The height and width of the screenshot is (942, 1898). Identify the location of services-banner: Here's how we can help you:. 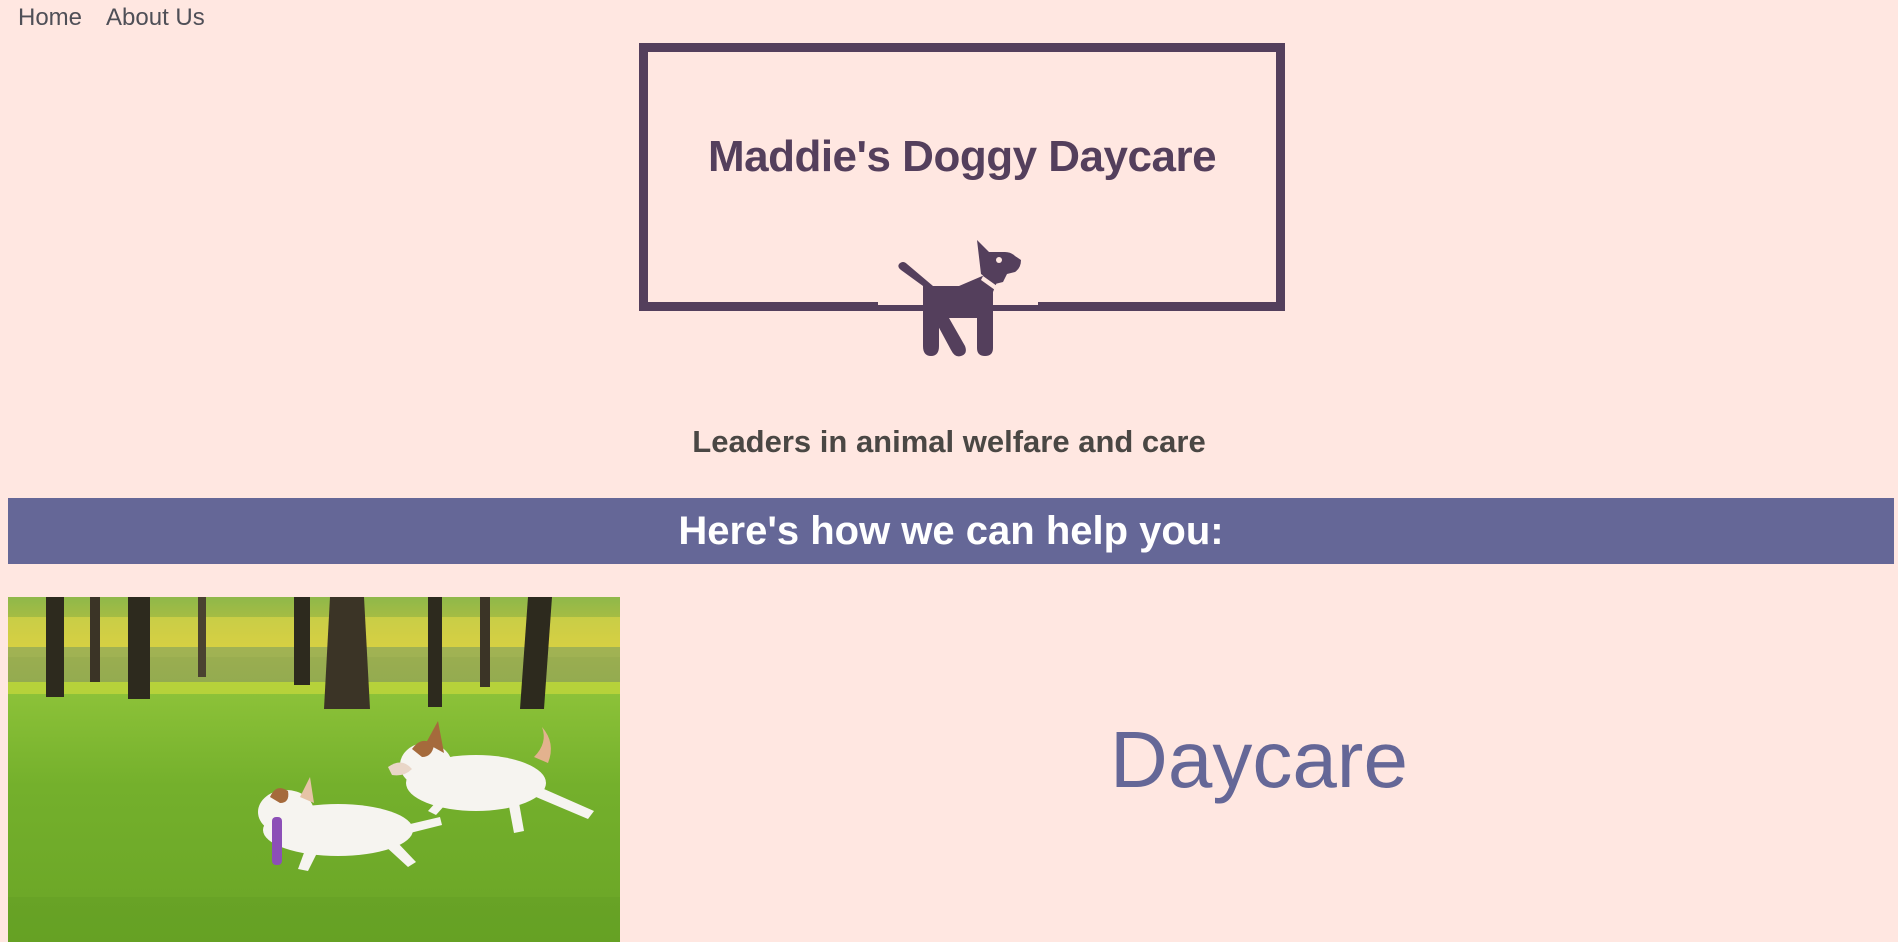
(951, 531).